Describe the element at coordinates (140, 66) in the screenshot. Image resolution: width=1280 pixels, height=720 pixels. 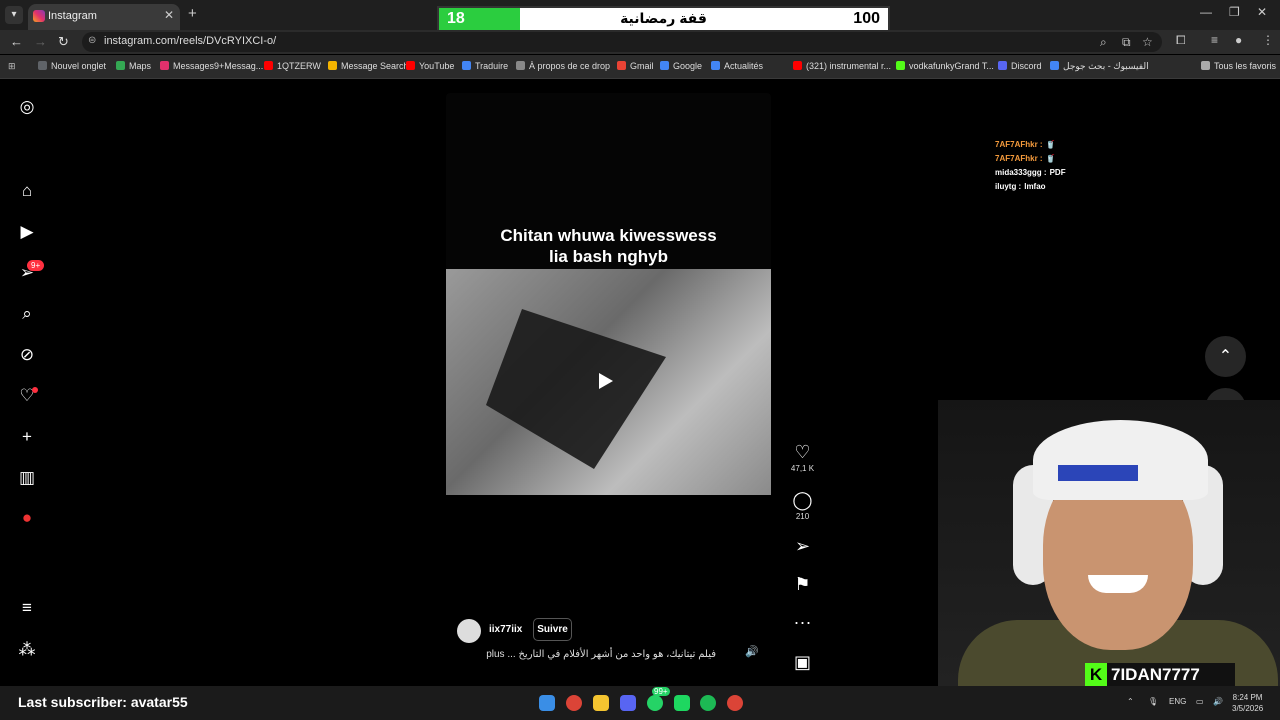
I see `bookmark-label: Maps` at that location.